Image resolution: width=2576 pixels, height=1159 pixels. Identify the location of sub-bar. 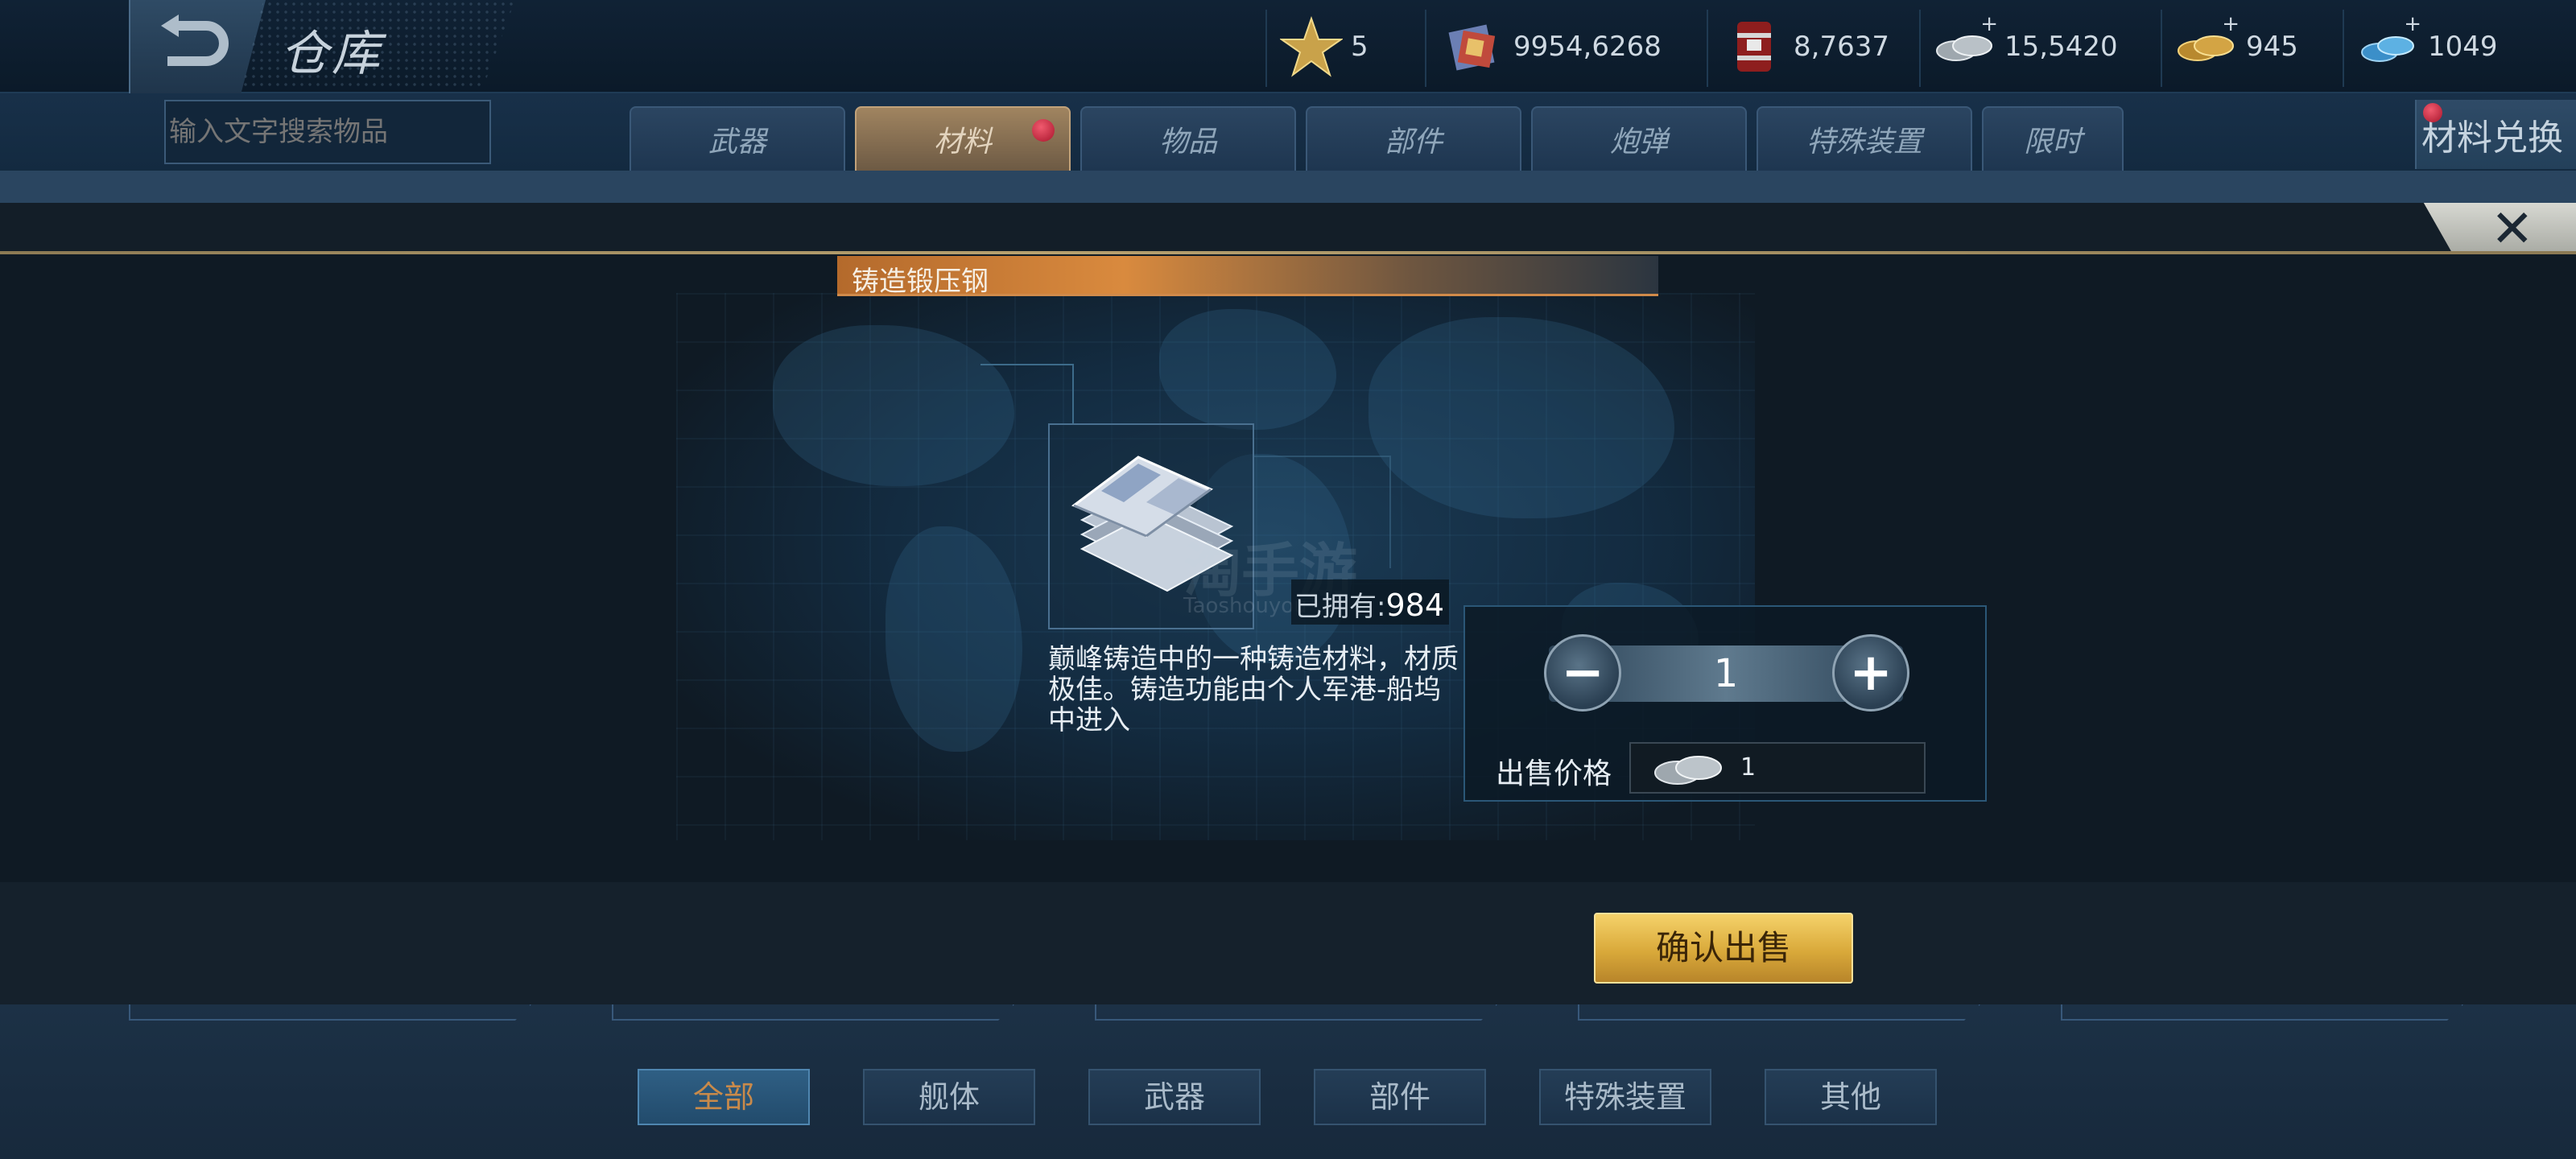
(1288, 187).